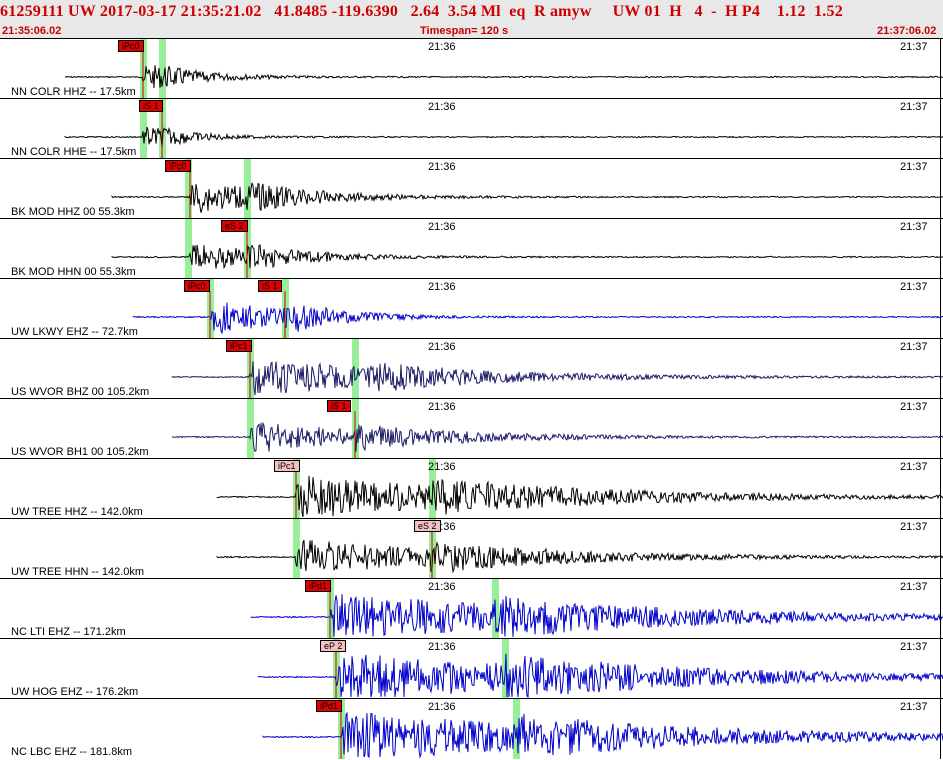 The width and height of the screenshot is (943, 760). Describe the element at coordinates (73, 92) in the screenshot. I see `station-label: NN COLR HHZ -- 17.5km` at that location.